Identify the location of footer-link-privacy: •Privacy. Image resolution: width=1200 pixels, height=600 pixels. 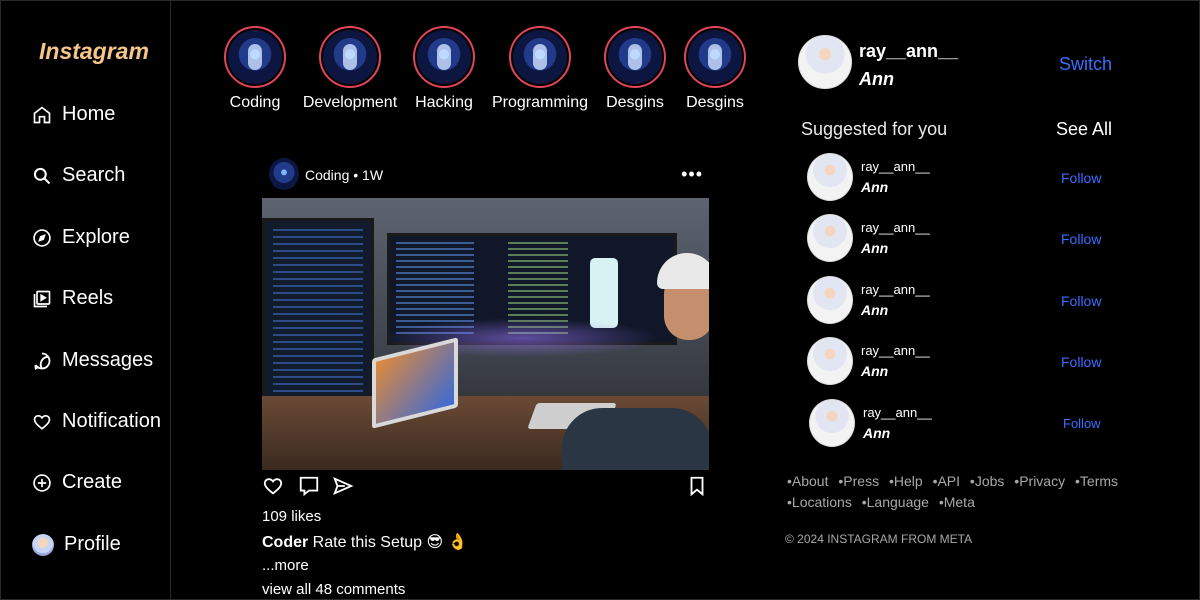
(1039, 481).